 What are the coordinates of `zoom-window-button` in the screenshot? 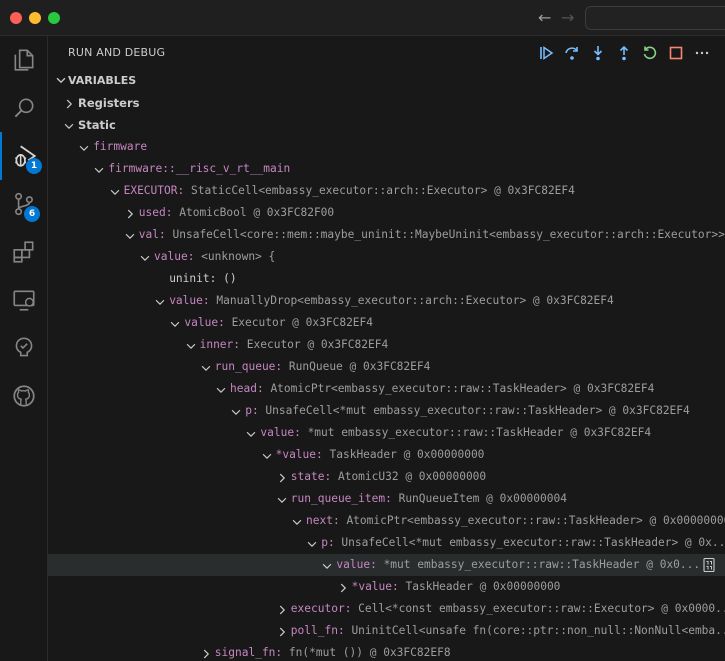 It's located at (54, 18).